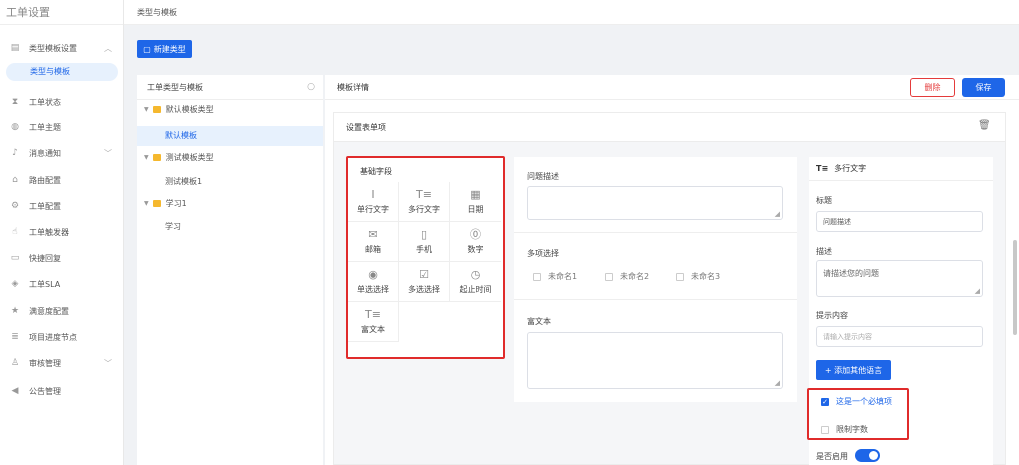 This screenshot has height=465, width=1019. What do you see at coordinates (706, 276) in the screenshot?
I see `option-label: 未命名3` at bounding box center [706, 276].